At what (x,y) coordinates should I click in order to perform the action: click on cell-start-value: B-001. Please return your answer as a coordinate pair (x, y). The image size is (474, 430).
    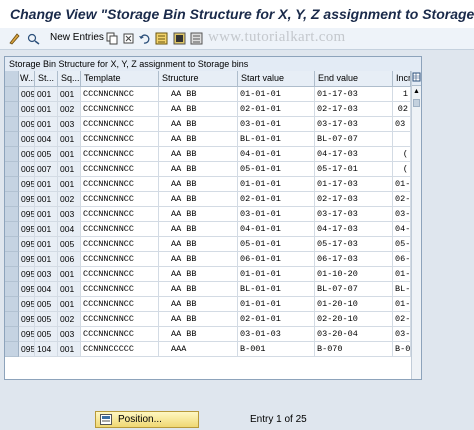
    Looking at the image, I should click on (276, 349).